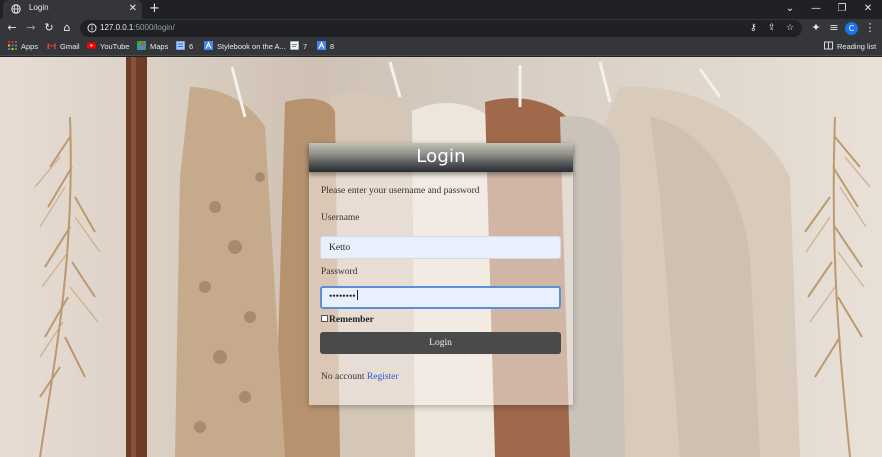 This screenshot has width=882, height=457. What do you see at coordinates (383, 377) in the screenshot?
I see `register-link: Register` at bounding box center [383, 377].